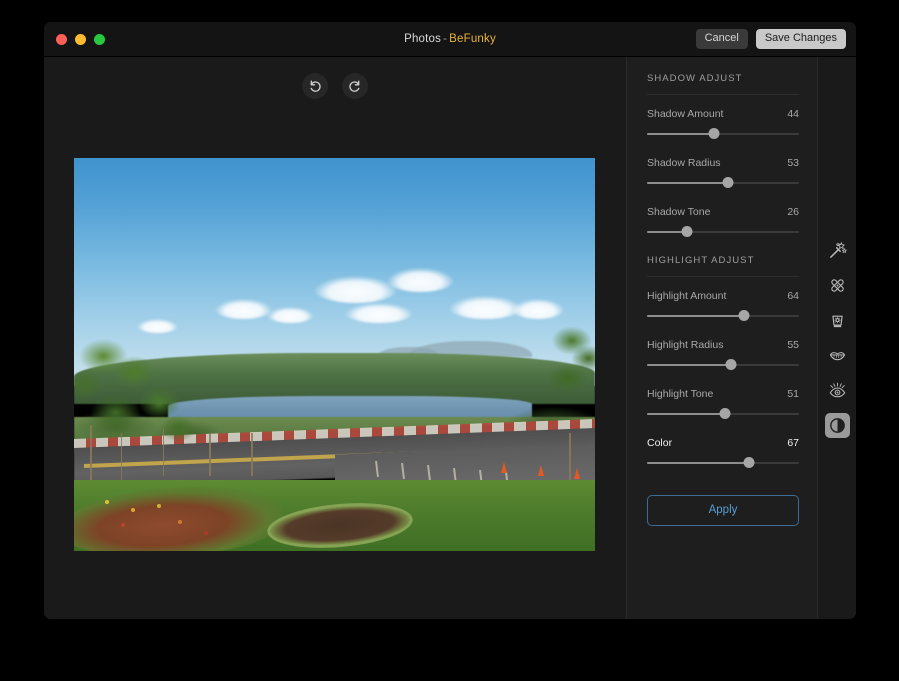 Image resolution: width=899 pixels, height=681 pixels. What do you see at coordinates (472, 39) in the screenshot?
I see `window-title-brand: BeFunky` at bounding box center [472, 39].